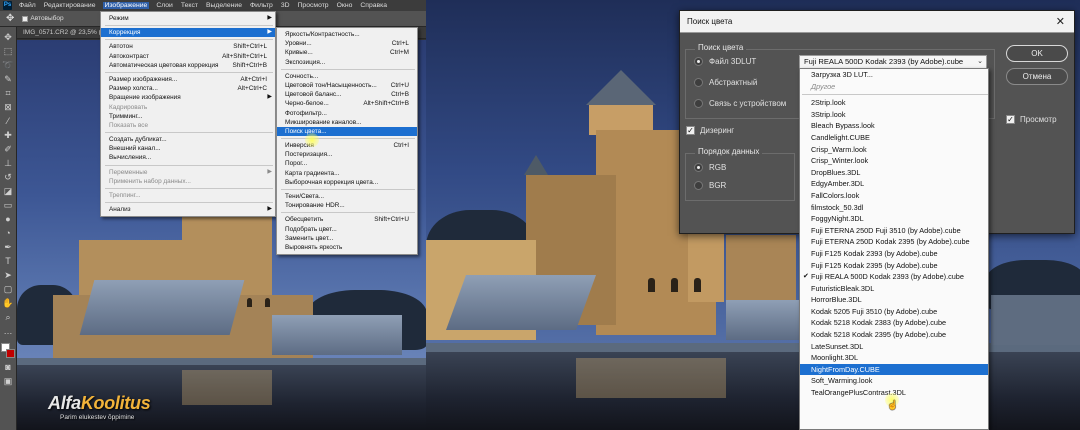 The image size is (1080, 430). Describe the element at coordinates (8, 205) in the screenshot. I see `gradient-tool-icon: ▭` at that location.